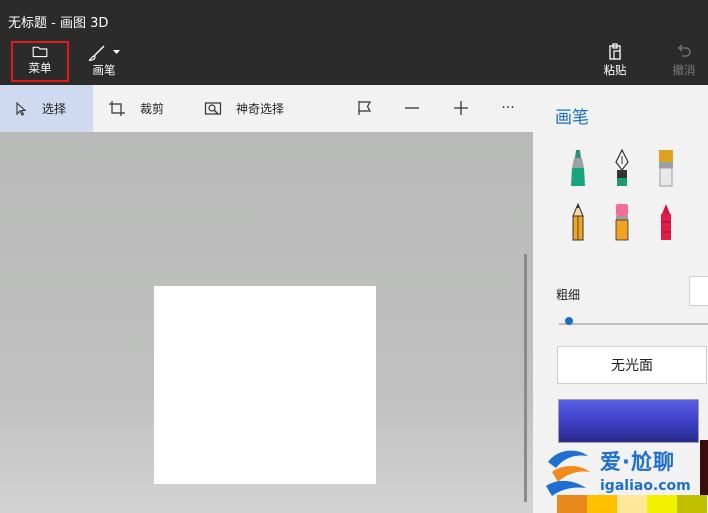 The image size is (708, 513). What do you see at coordinates (412, 108) in the screenshot?
I see `zoom-out-icon` at bounding box center [412, 108].